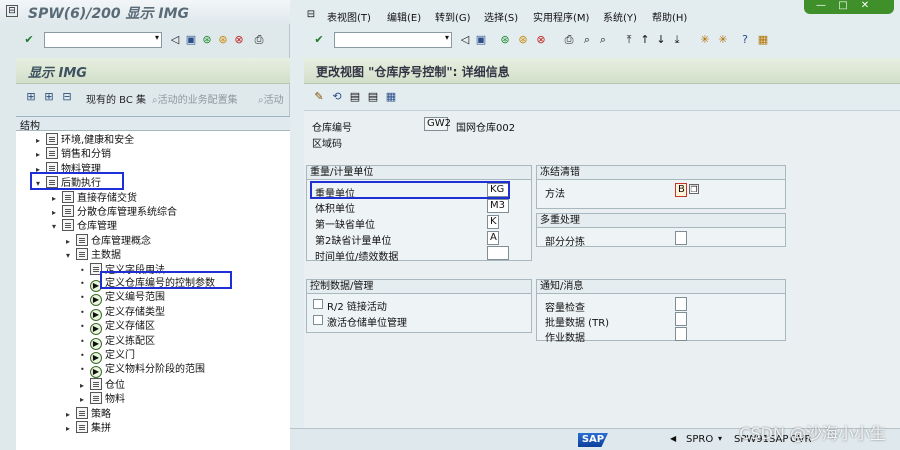 Image resolution: width=900 pixels, height=450 pixels. What do you see at coordinates (318, 320) in the screenshot?
I see `activate-su-checkbox` at bounding box center [318, 320].